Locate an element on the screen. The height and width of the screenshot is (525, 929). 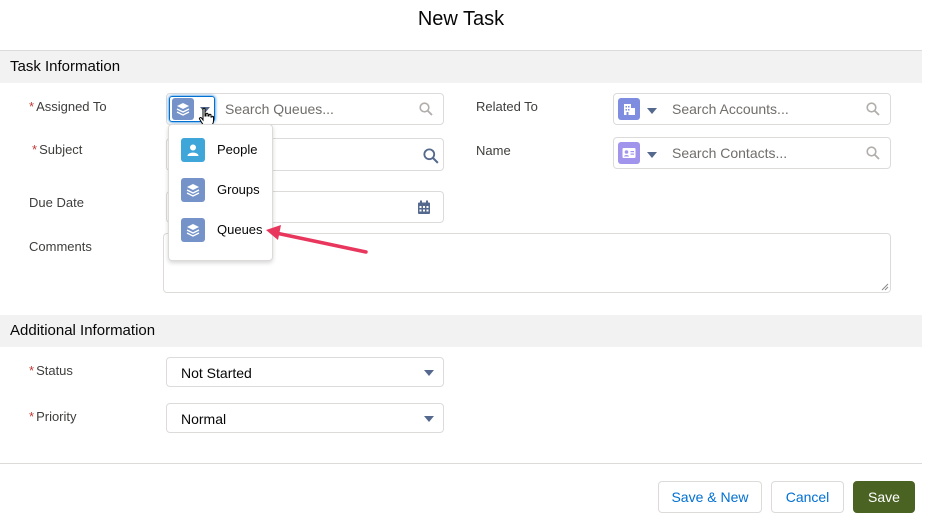
person-icon is located at coordinates (193, 150).